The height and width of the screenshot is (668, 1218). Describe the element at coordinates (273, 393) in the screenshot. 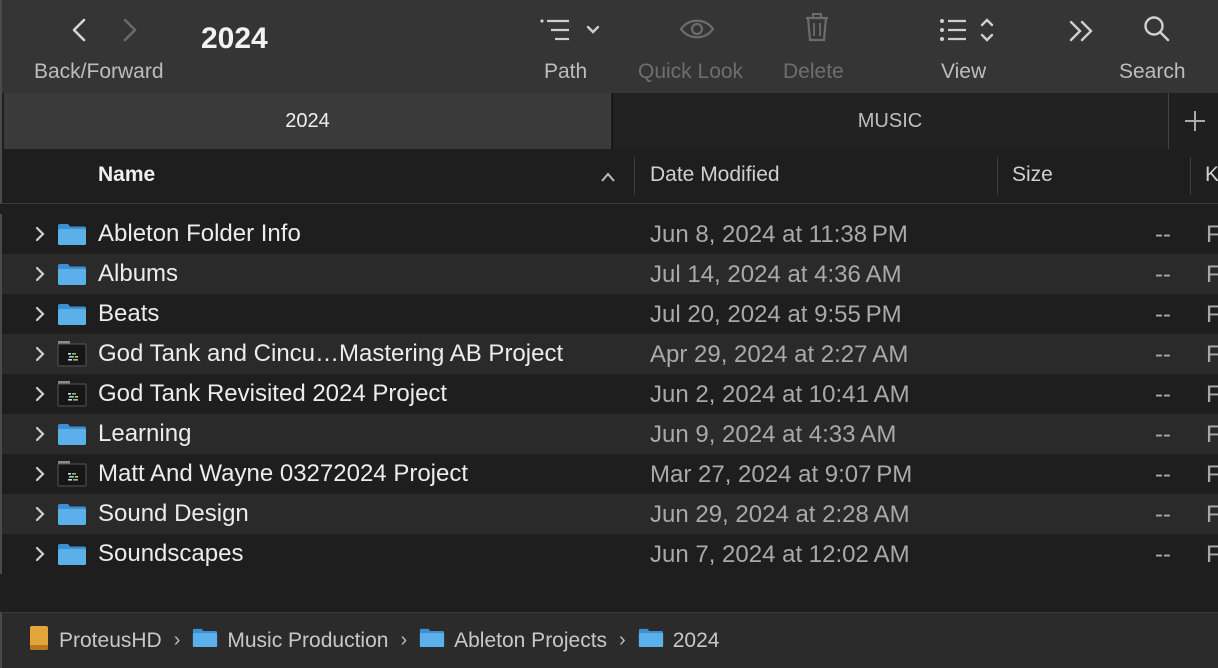

I see `file-name: God Tank Revisited 2024 Project` at that location.